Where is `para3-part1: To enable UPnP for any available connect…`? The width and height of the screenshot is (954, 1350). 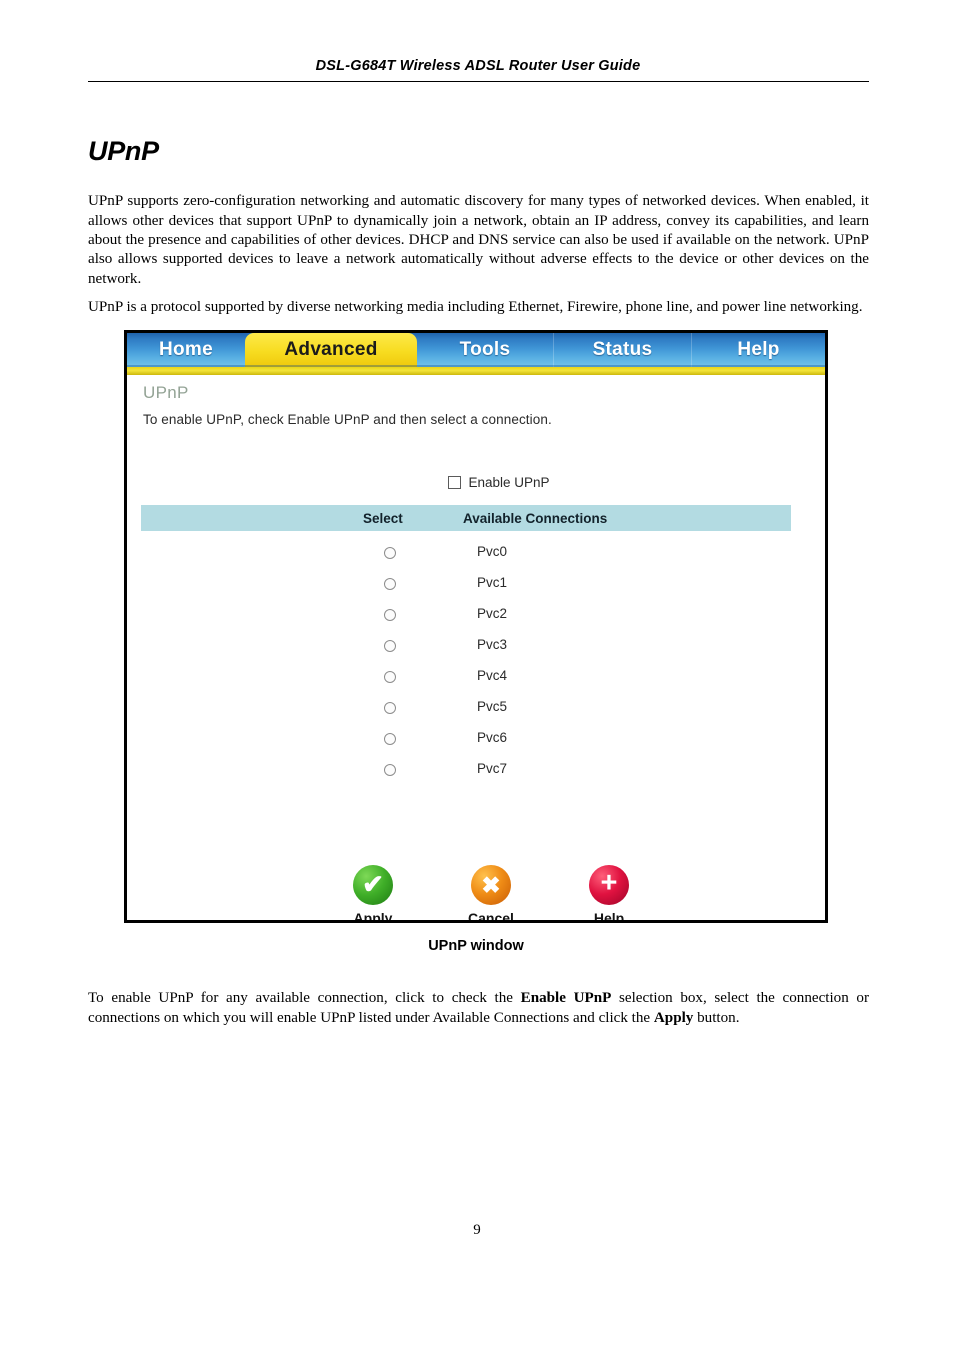
para3-part1: To enable UPnP for any available connect… is located at coordinates (304, 998).